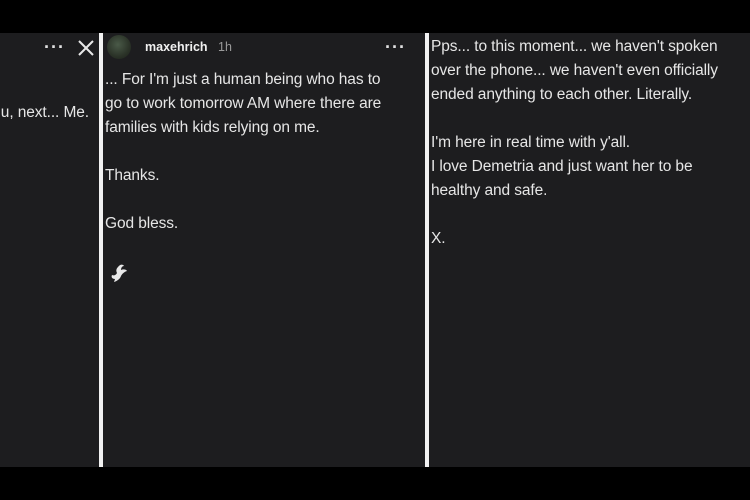 The height and width of the screenshot is (500, 750). What do you see at coordinates (119, 273) in the screenshot?
I see `dove-icon` at bounding box center [119, 273].